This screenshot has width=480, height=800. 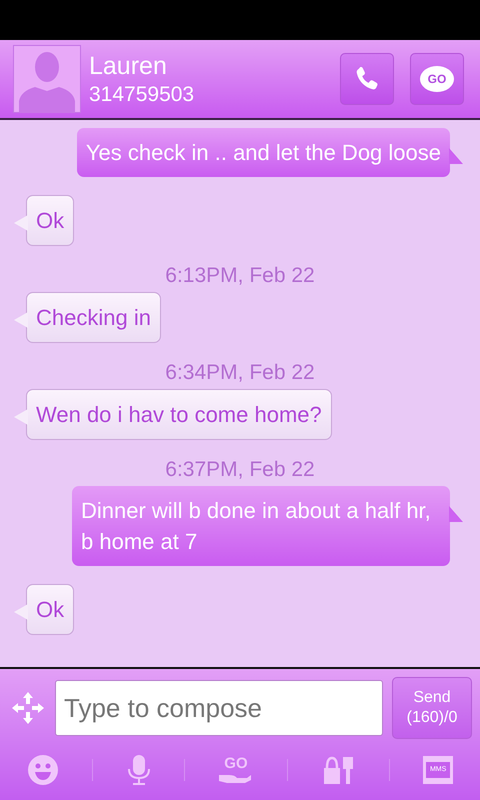 I want to click on sent-message: Yes check in .. and let the Dog loose, so click(x=270, y=152).